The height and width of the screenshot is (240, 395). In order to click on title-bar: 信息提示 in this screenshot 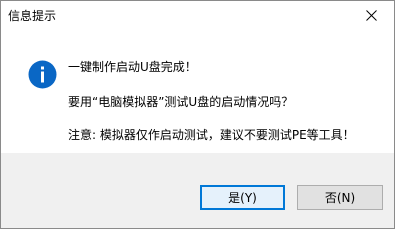, I will do `click(197, 15)`.